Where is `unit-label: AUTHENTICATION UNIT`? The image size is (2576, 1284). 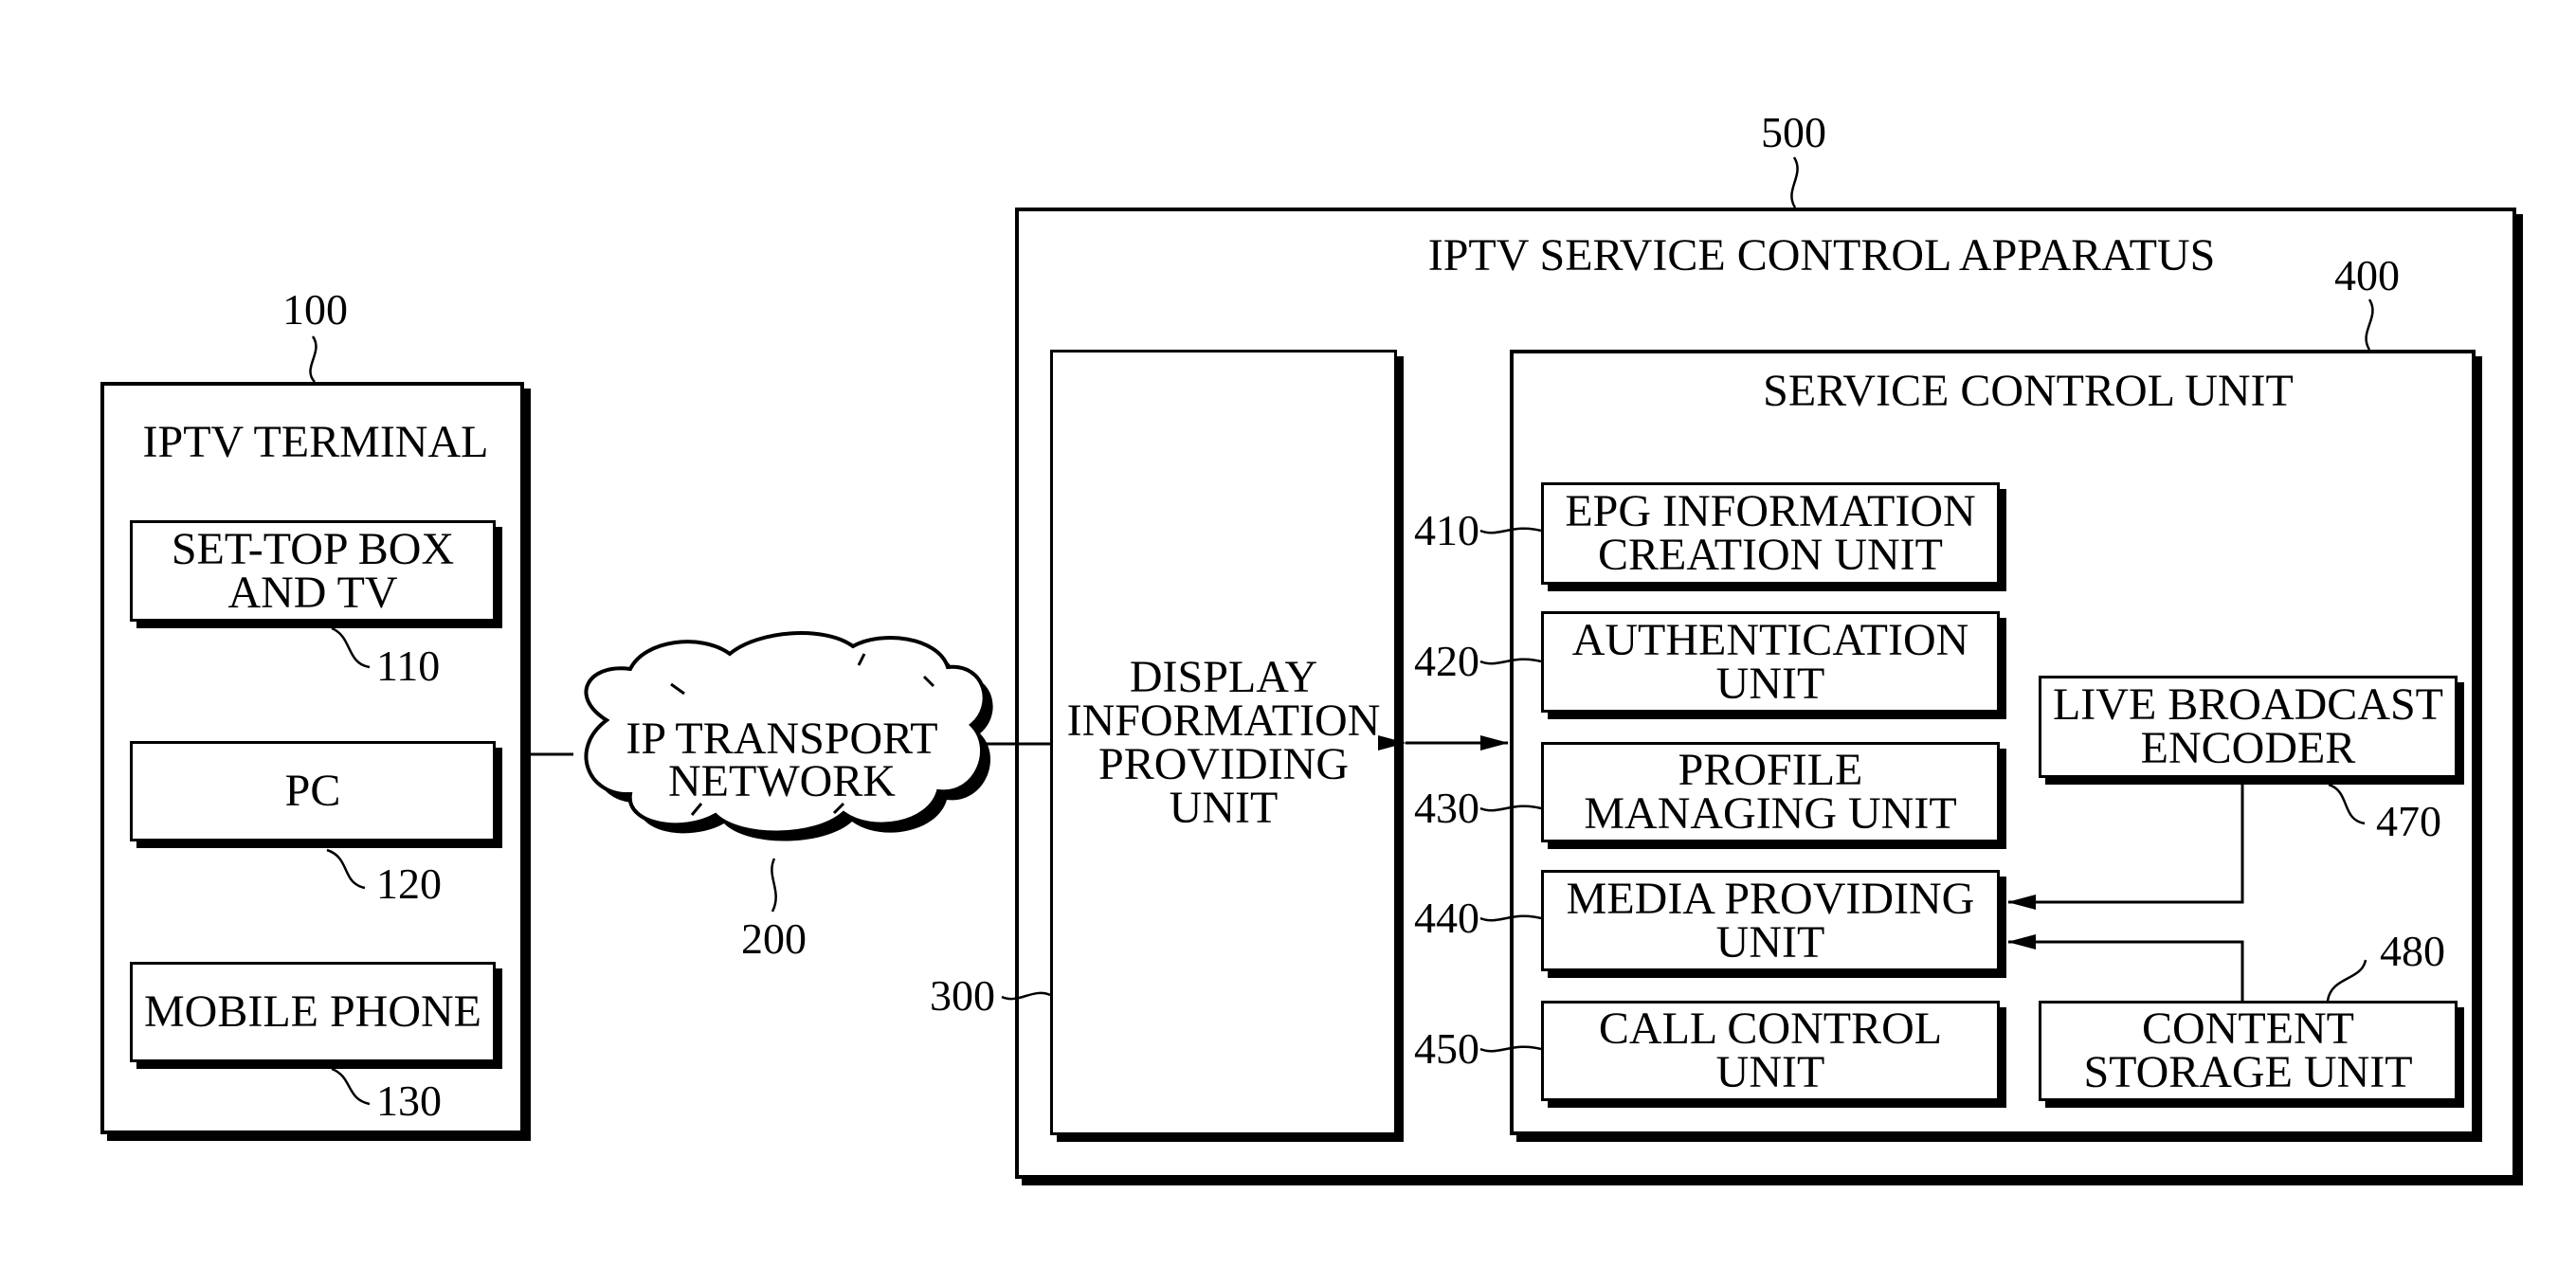
unit-label: AUTHENTICATION UNIT is located at coordinates (1770, 662).